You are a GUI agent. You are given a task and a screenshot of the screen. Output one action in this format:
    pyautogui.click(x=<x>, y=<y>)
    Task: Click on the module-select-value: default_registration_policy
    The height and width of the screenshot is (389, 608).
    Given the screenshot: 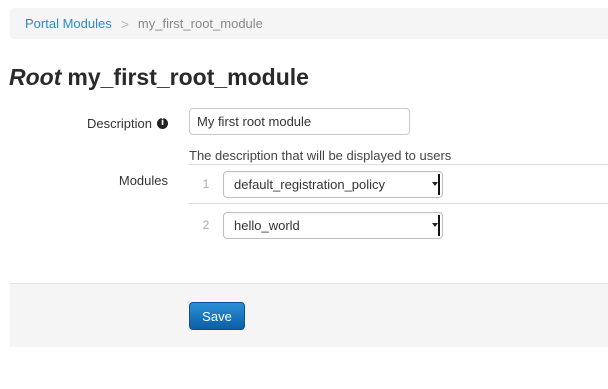 What is the action you would take?
    pyautogui.click(x=310, y=184)
    